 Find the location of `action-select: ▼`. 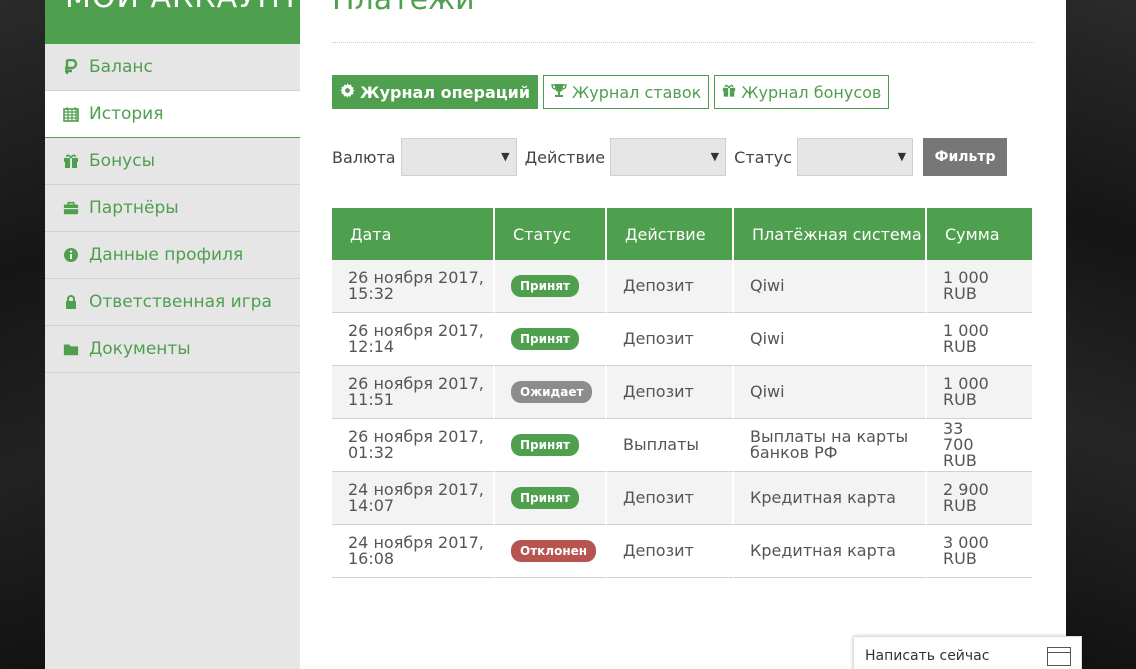

action-select: ▼ is located at coordinates (668, 157).